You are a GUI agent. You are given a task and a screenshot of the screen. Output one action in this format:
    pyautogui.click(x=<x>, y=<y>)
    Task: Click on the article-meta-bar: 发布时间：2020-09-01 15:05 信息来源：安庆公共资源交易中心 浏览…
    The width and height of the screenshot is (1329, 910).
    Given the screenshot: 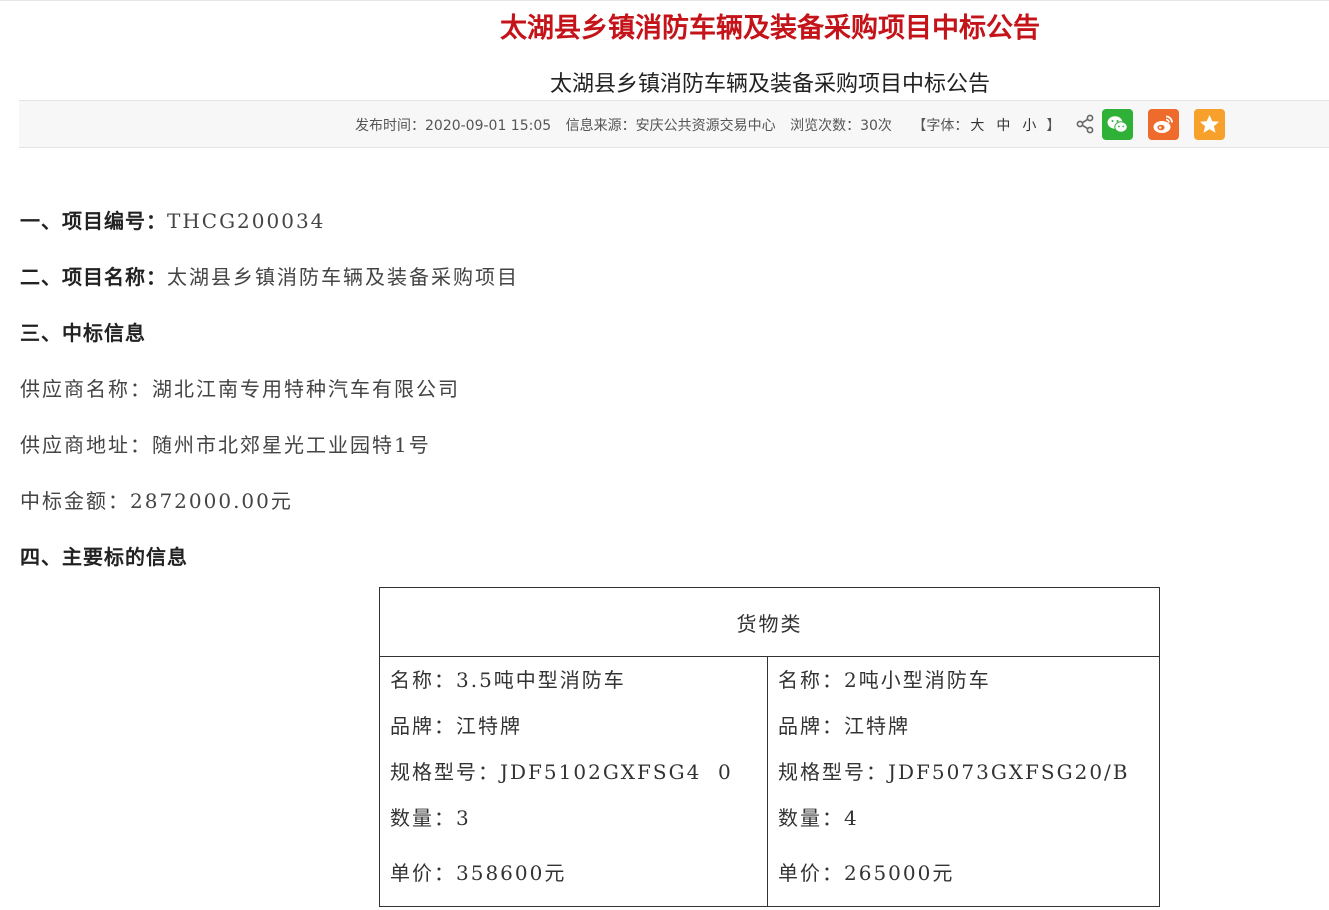 What is the action you would take?
    pyautogui.click(x=674, y=124)
    